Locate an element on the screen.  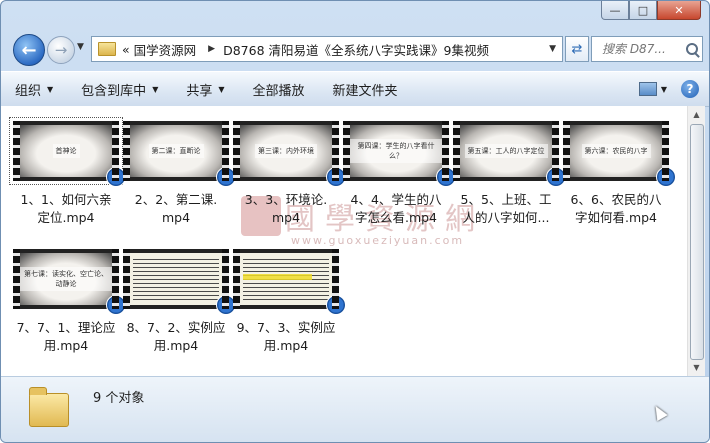
video-frame: 第四课：学生的八字看什么？ is located at coordinates (396, 151).